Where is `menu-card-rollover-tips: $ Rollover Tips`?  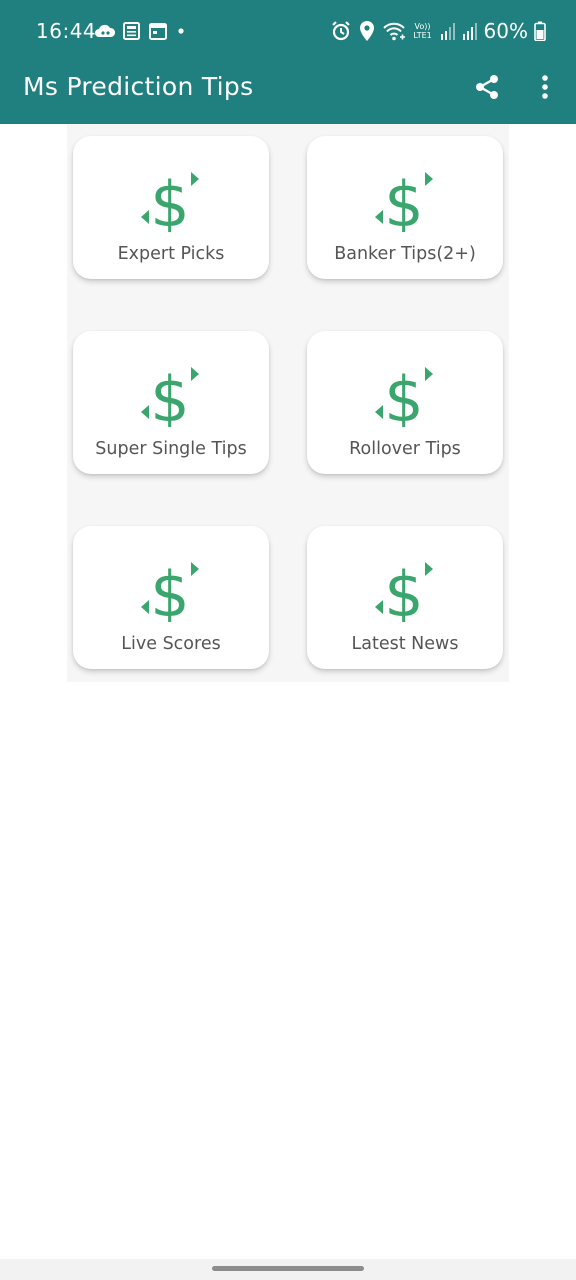 menu-card-rollover-tips: $ Rollover Tips is located at coordinates (405, 402).